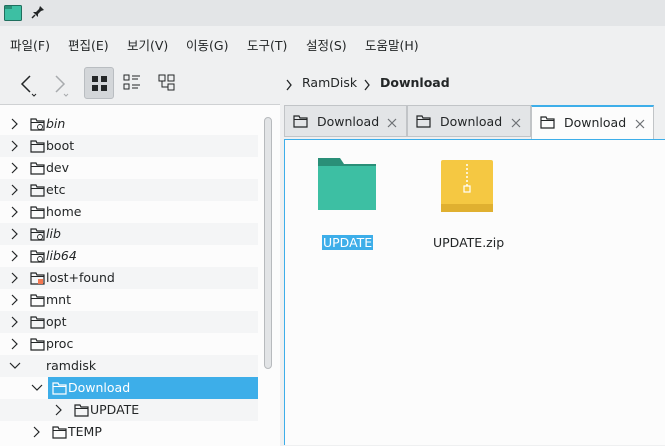  Describe the element at coordinates (37, 280) in the screenshot. I see `folder-locked-icon` at that location.